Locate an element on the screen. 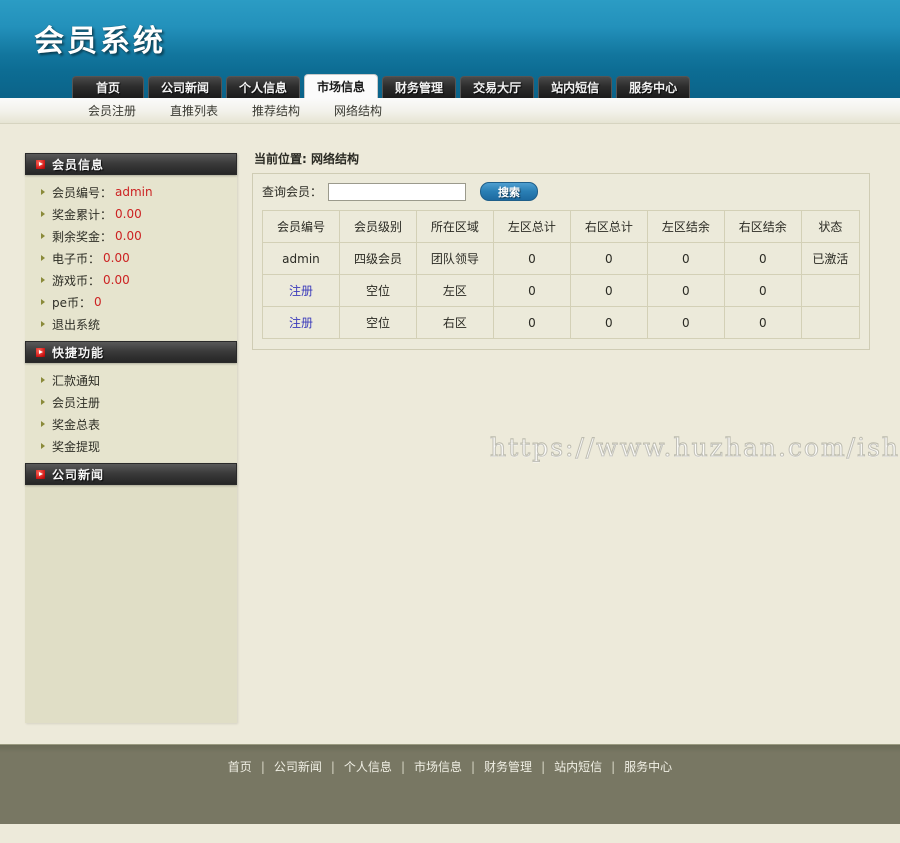  table-column-header: 左区总计 is located at coordinates (531, 226).